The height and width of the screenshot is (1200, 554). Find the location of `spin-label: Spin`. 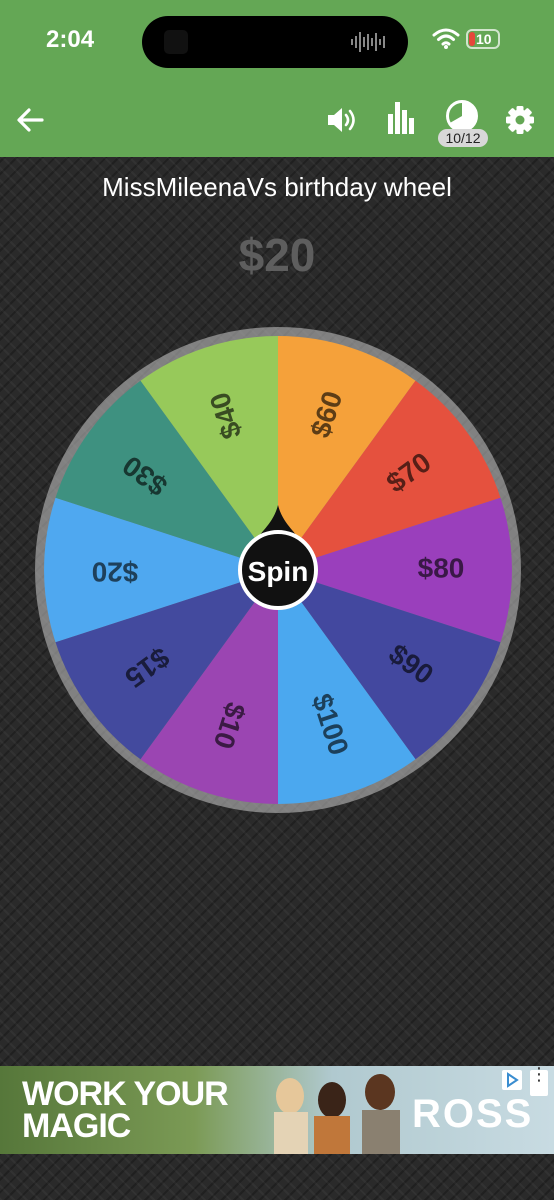

spin-label: Spin is located at coordinates (278, 571).